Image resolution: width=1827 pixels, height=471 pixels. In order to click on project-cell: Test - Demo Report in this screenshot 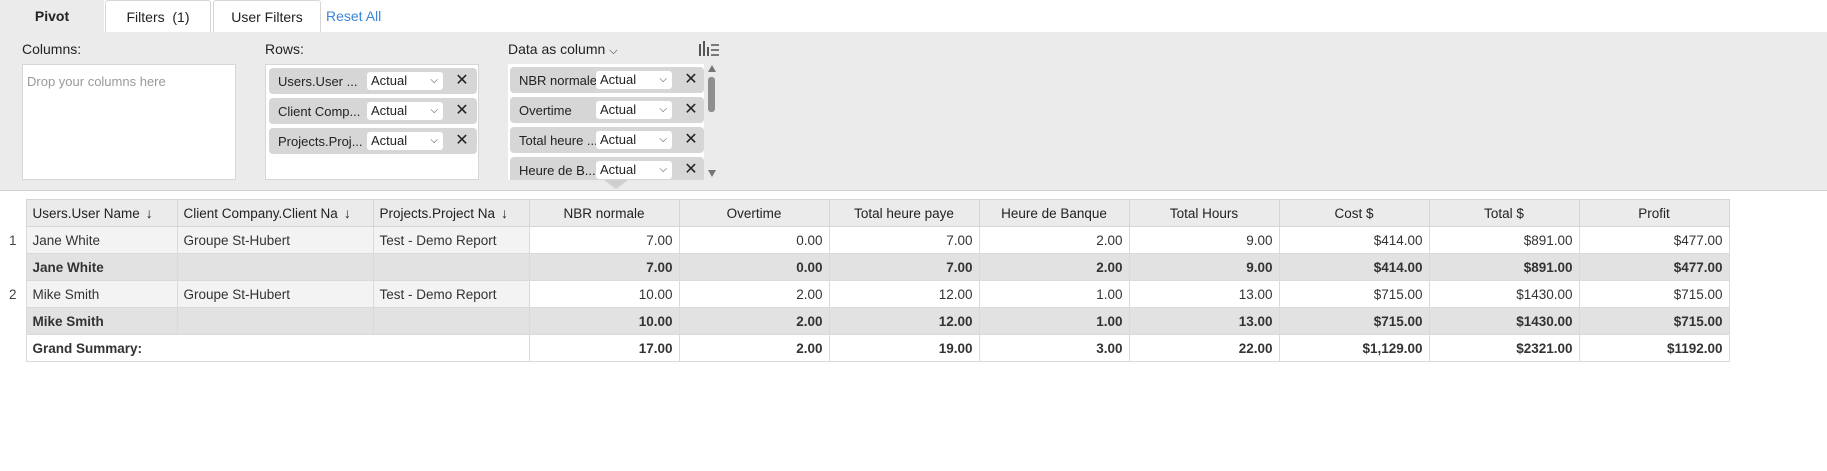, I will do `click(451, 294)`.